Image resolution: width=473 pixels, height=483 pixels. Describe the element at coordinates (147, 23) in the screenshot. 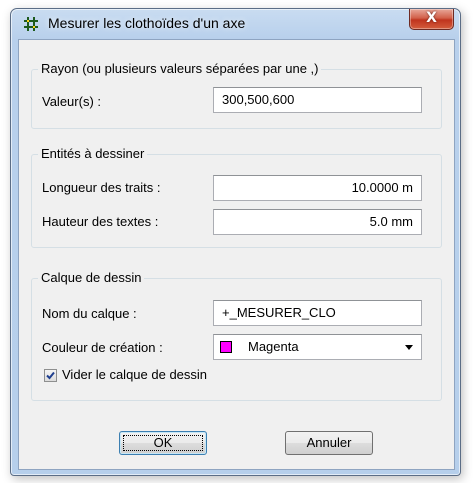

I see `window-title: Mesurer les clothoïdes d'un axe` at that location.